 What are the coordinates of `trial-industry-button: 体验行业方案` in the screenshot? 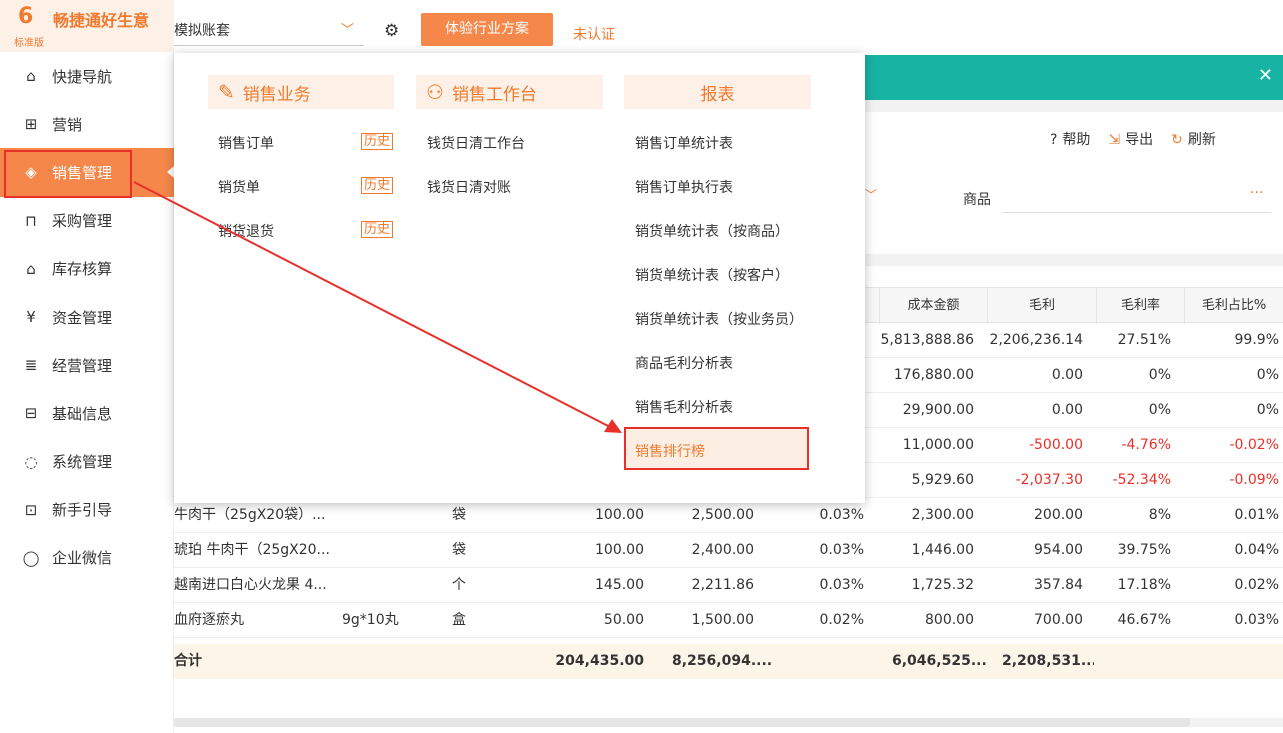 It's located at (487, 29).